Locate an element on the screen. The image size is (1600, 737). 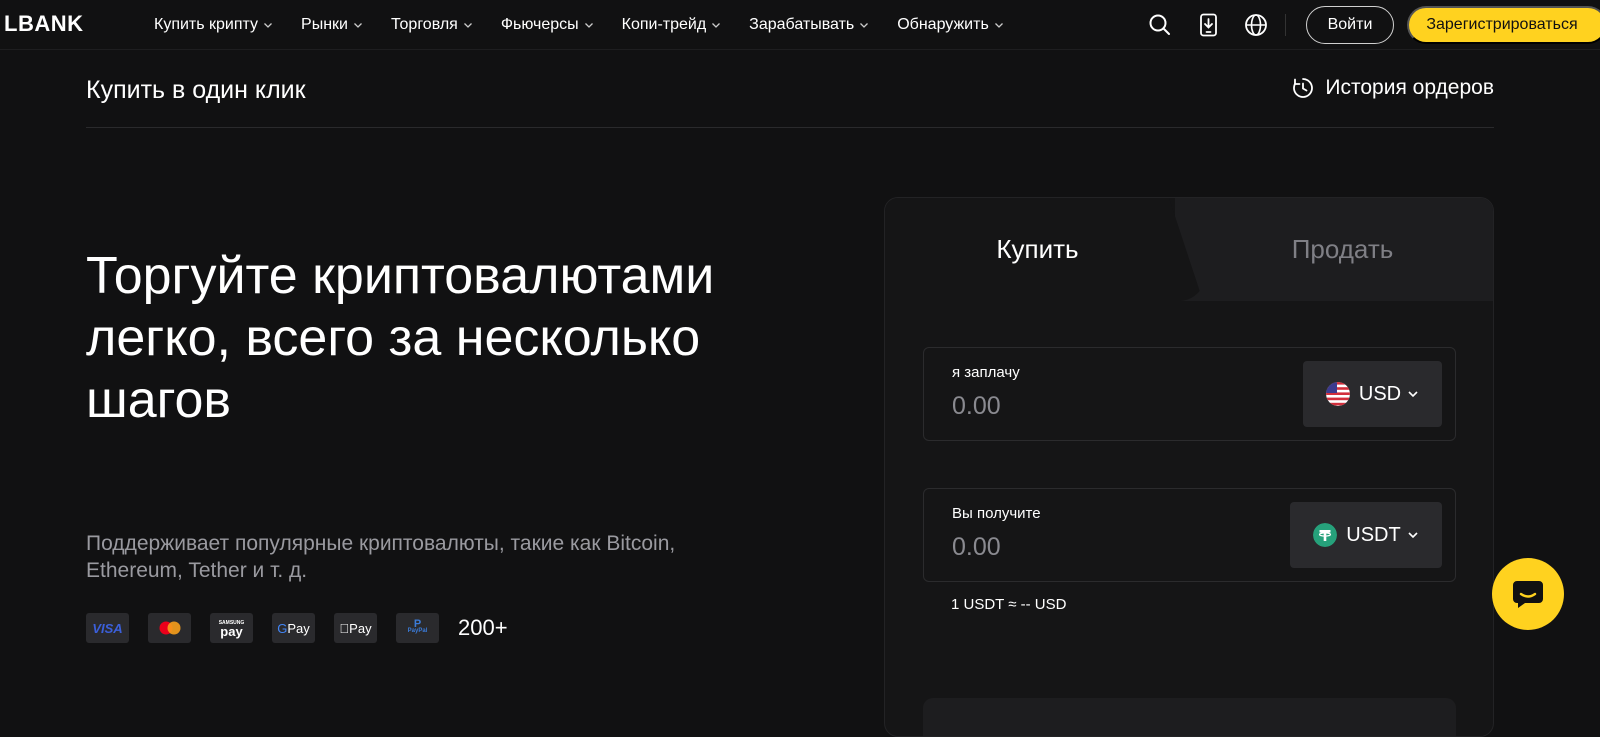
menu-item-label: Обнаружить is located at coordinates (943, 24).